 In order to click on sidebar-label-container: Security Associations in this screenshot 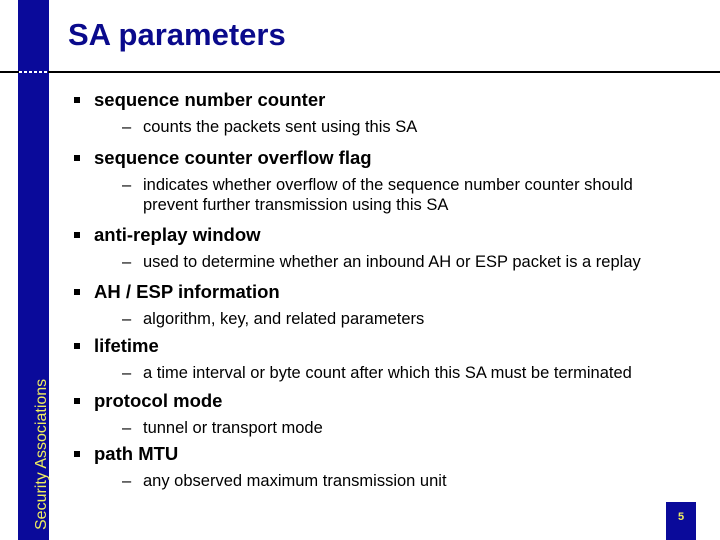, I will do `click(34, 270)`.